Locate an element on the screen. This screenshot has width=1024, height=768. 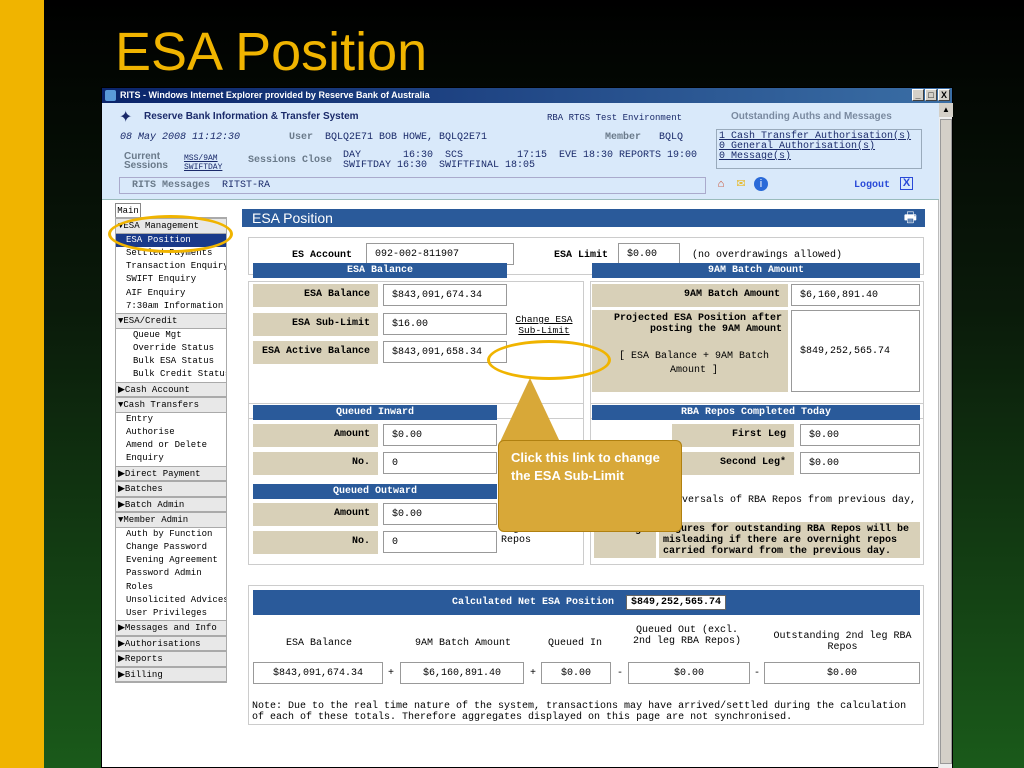
sidebar-item-bulk-esa-status: Bulk ESA Status is located at coordinates (171, 361).